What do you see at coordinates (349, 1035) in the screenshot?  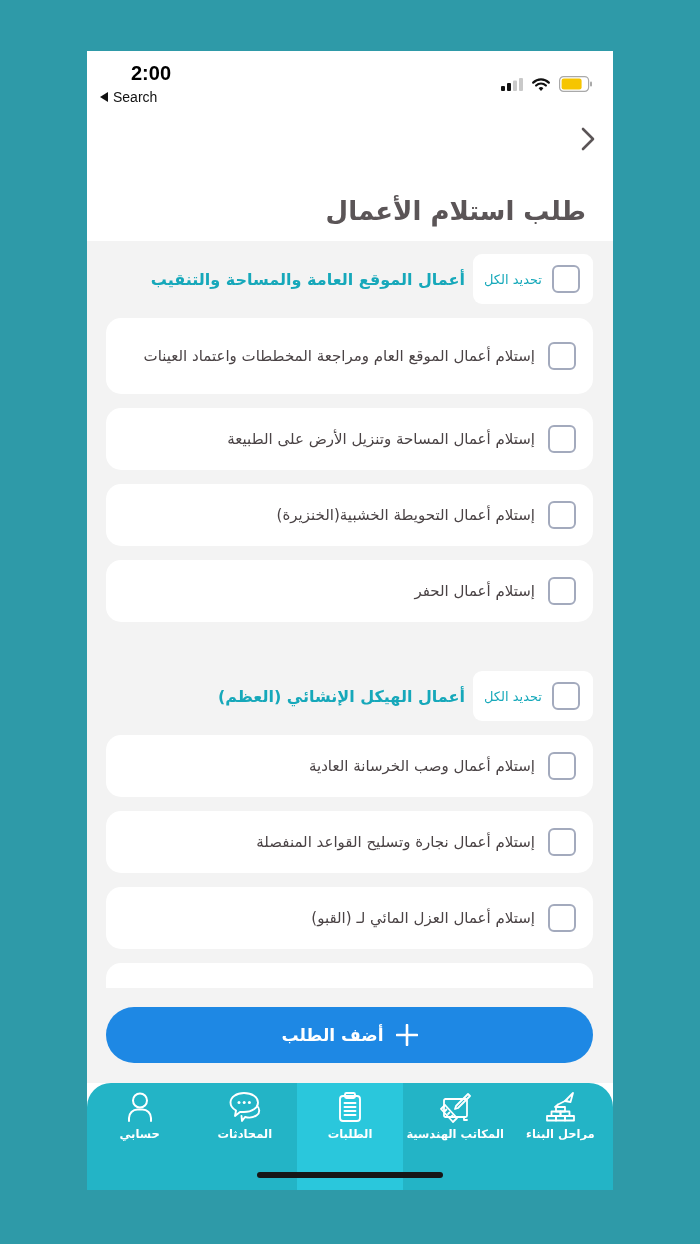 I see `add-request-button: أضف الطلب` at bounding box center [349, 1035].